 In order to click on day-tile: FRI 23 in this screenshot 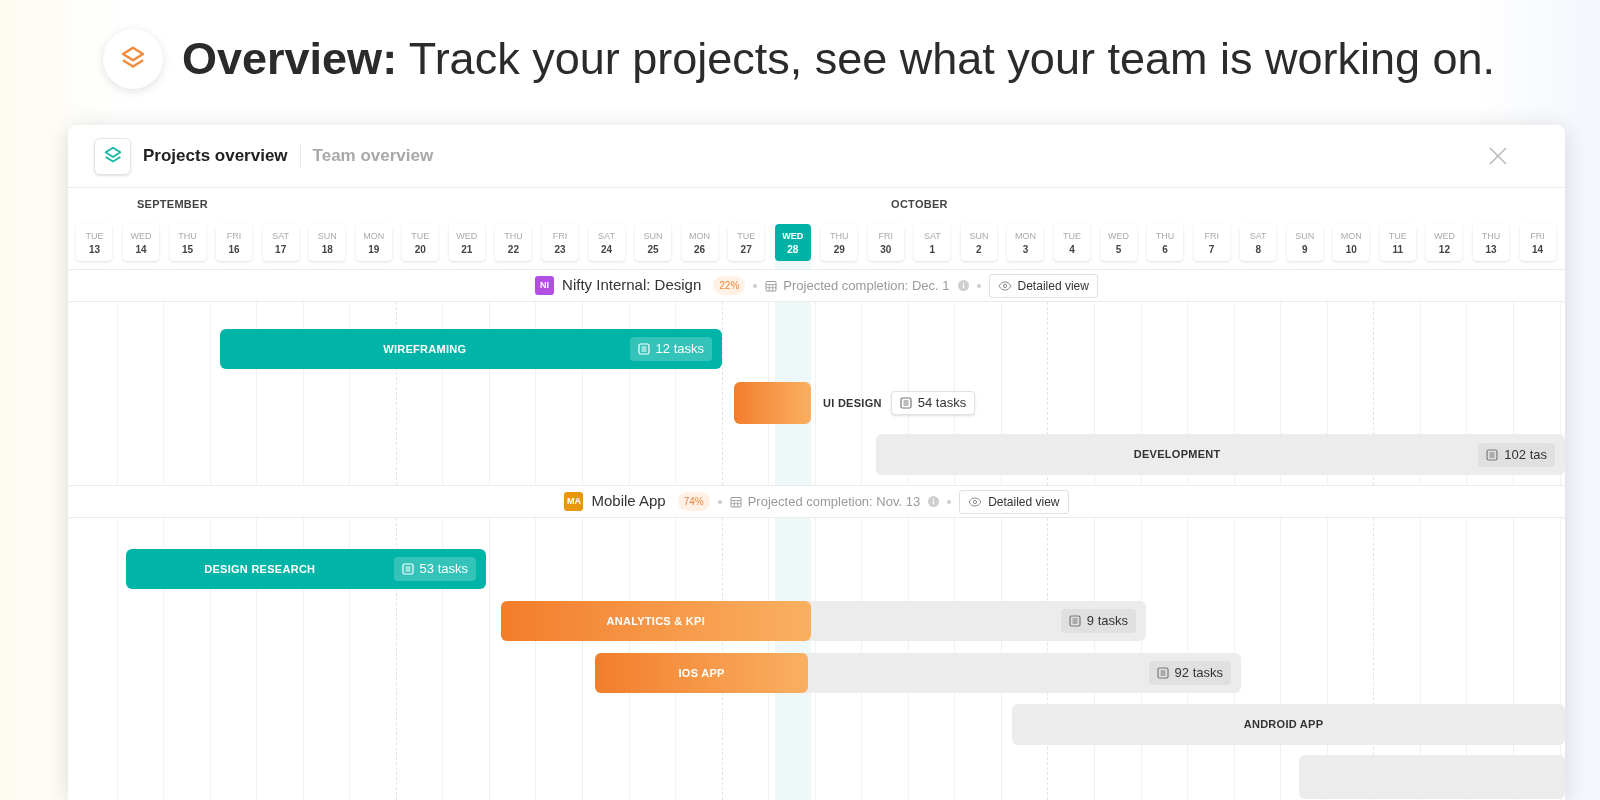, I will do `click(559, 242)`.